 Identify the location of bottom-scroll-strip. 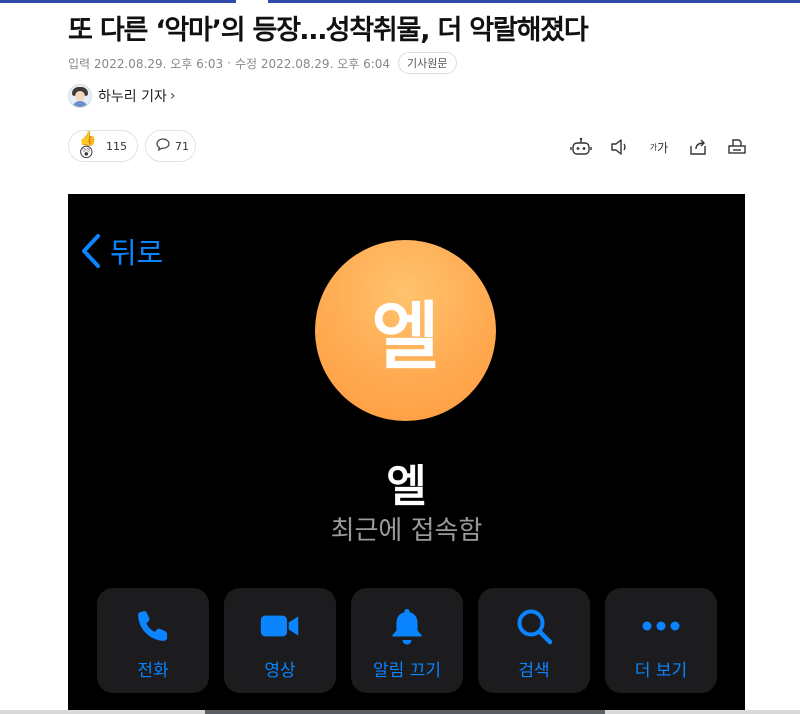
(400, 712).